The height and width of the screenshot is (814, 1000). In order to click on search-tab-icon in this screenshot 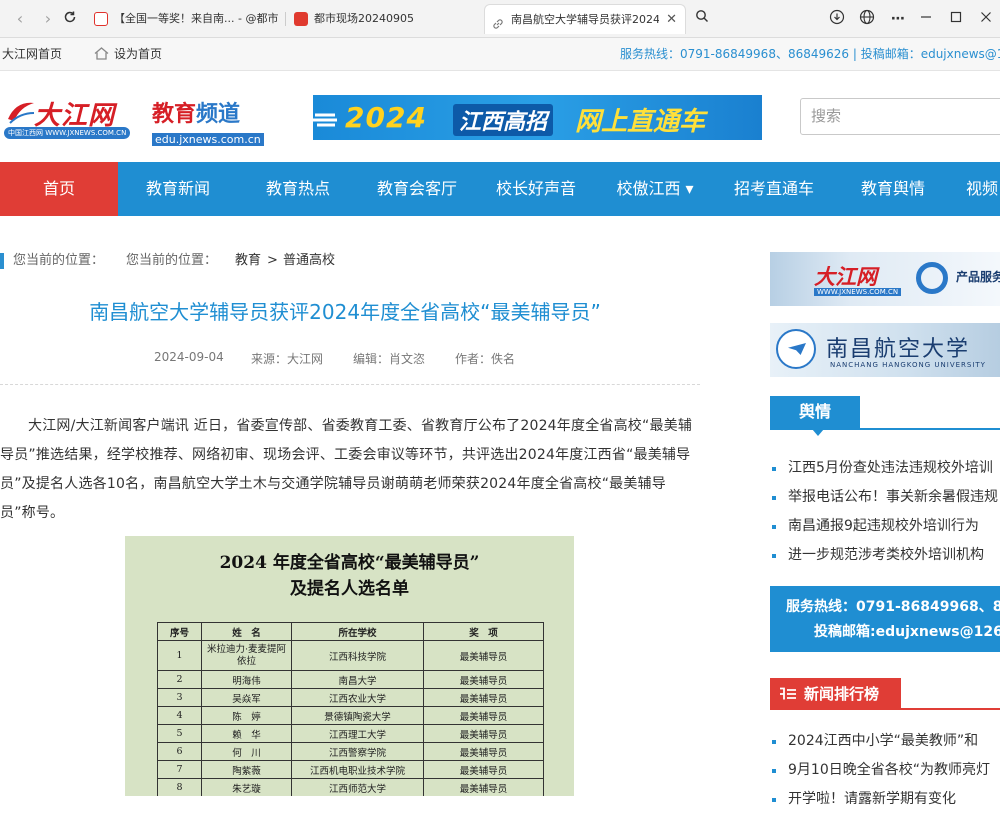, I will do `click(702, 19)`.